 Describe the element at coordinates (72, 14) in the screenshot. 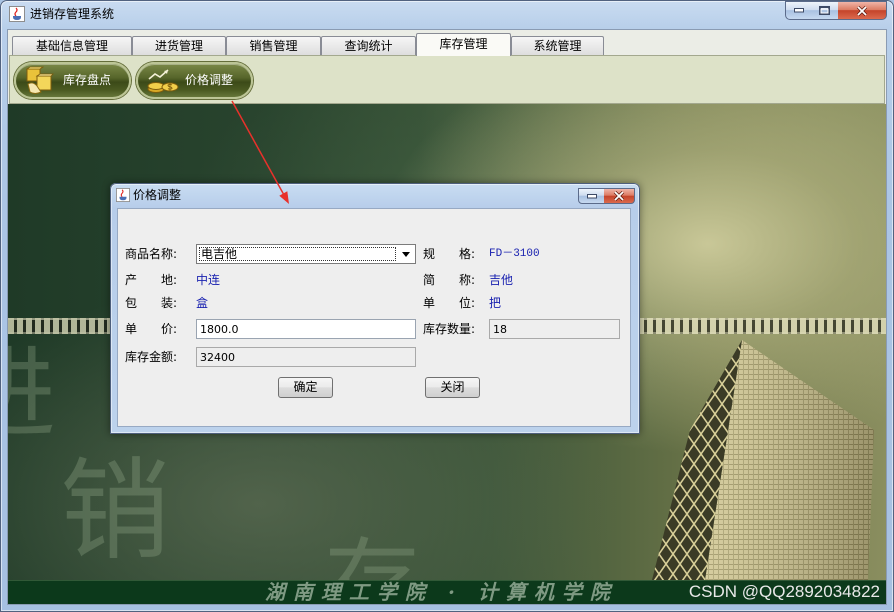

I see `window-title: 进销存管理系统` at that location.